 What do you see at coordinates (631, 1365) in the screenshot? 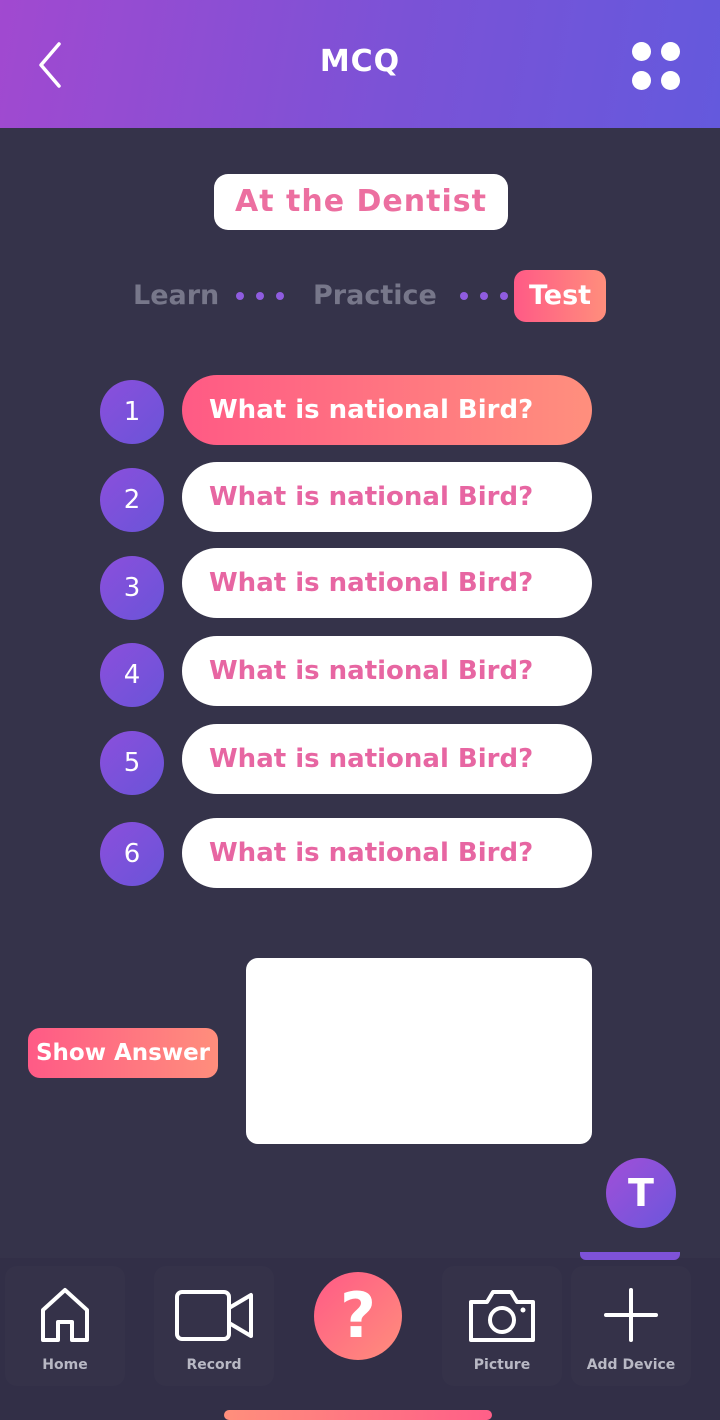
I see `nav-add-device-label: Add Device` at bounding box center [631, 1365].